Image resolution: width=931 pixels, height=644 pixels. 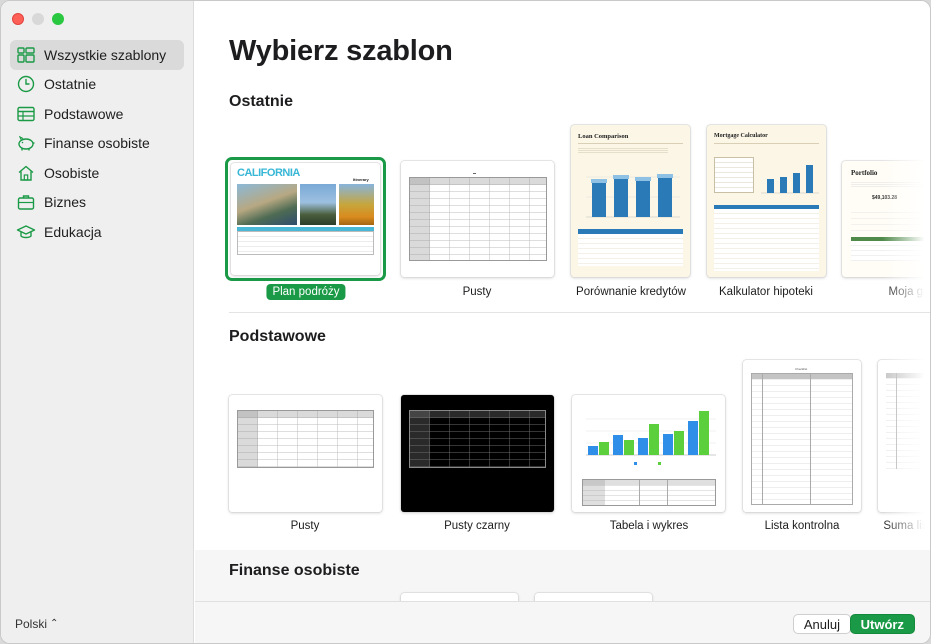 I want to click on close-window-button, so click(x=18, y=19).